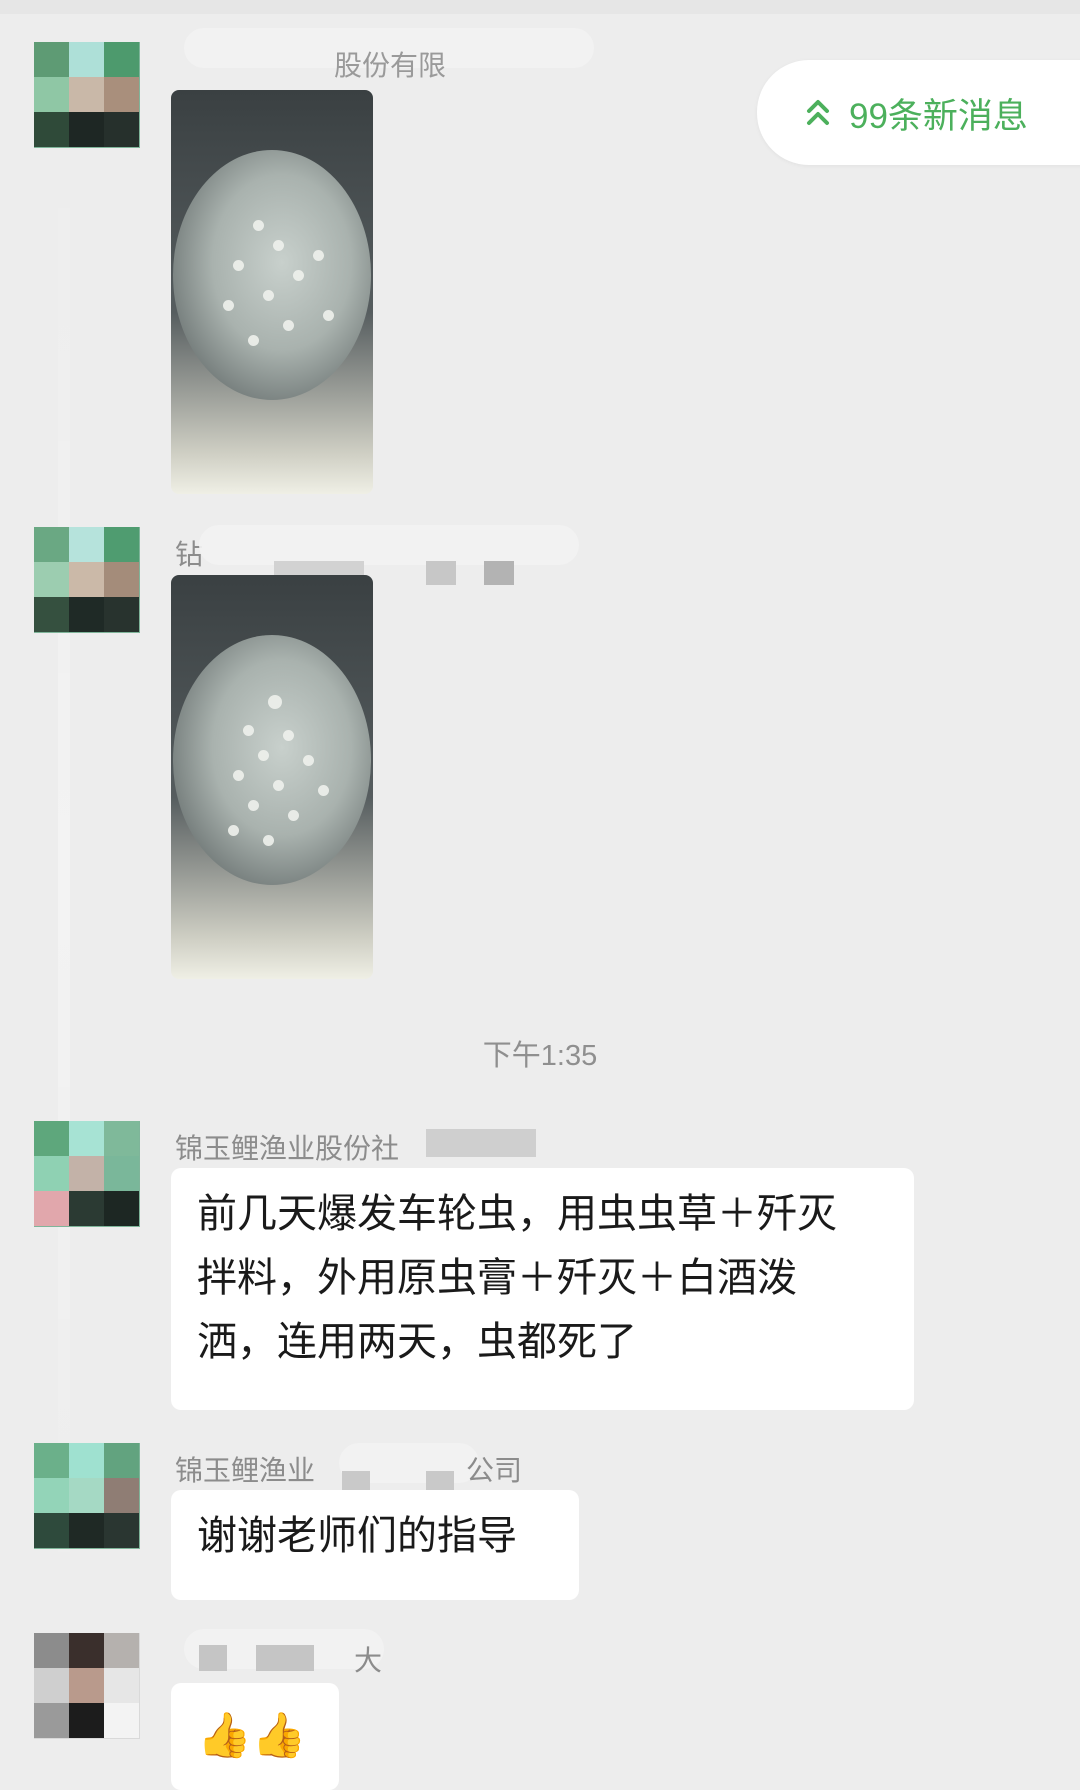  I want to click on double-chevron-up-icon, so click(818, 112).